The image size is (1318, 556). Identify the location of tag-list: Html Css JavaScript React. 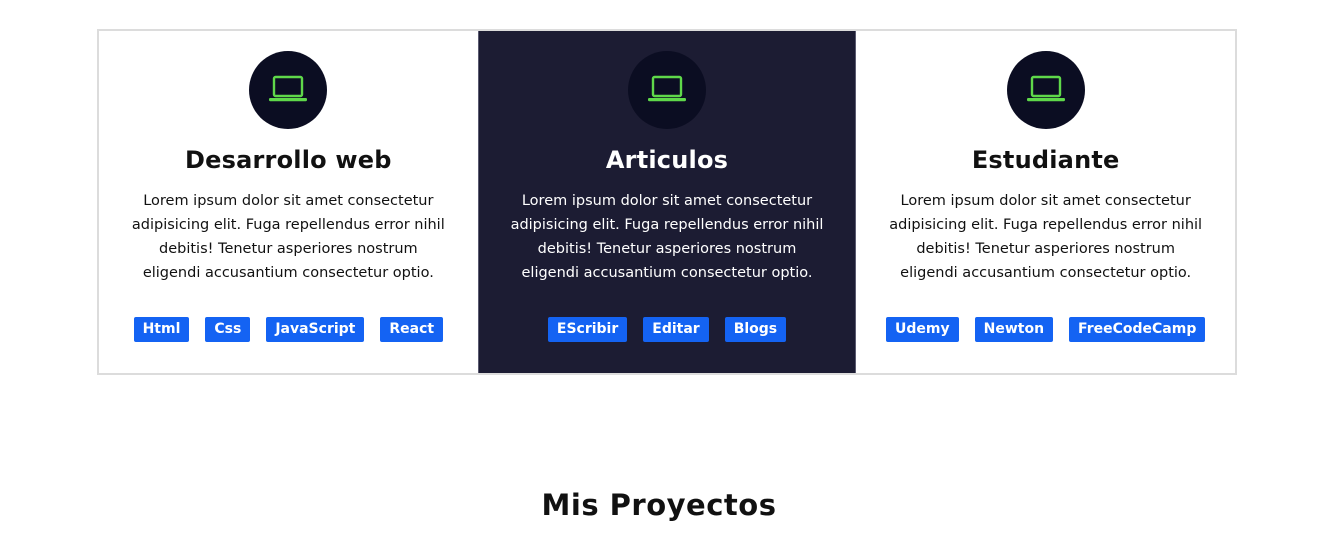
(288, 329).